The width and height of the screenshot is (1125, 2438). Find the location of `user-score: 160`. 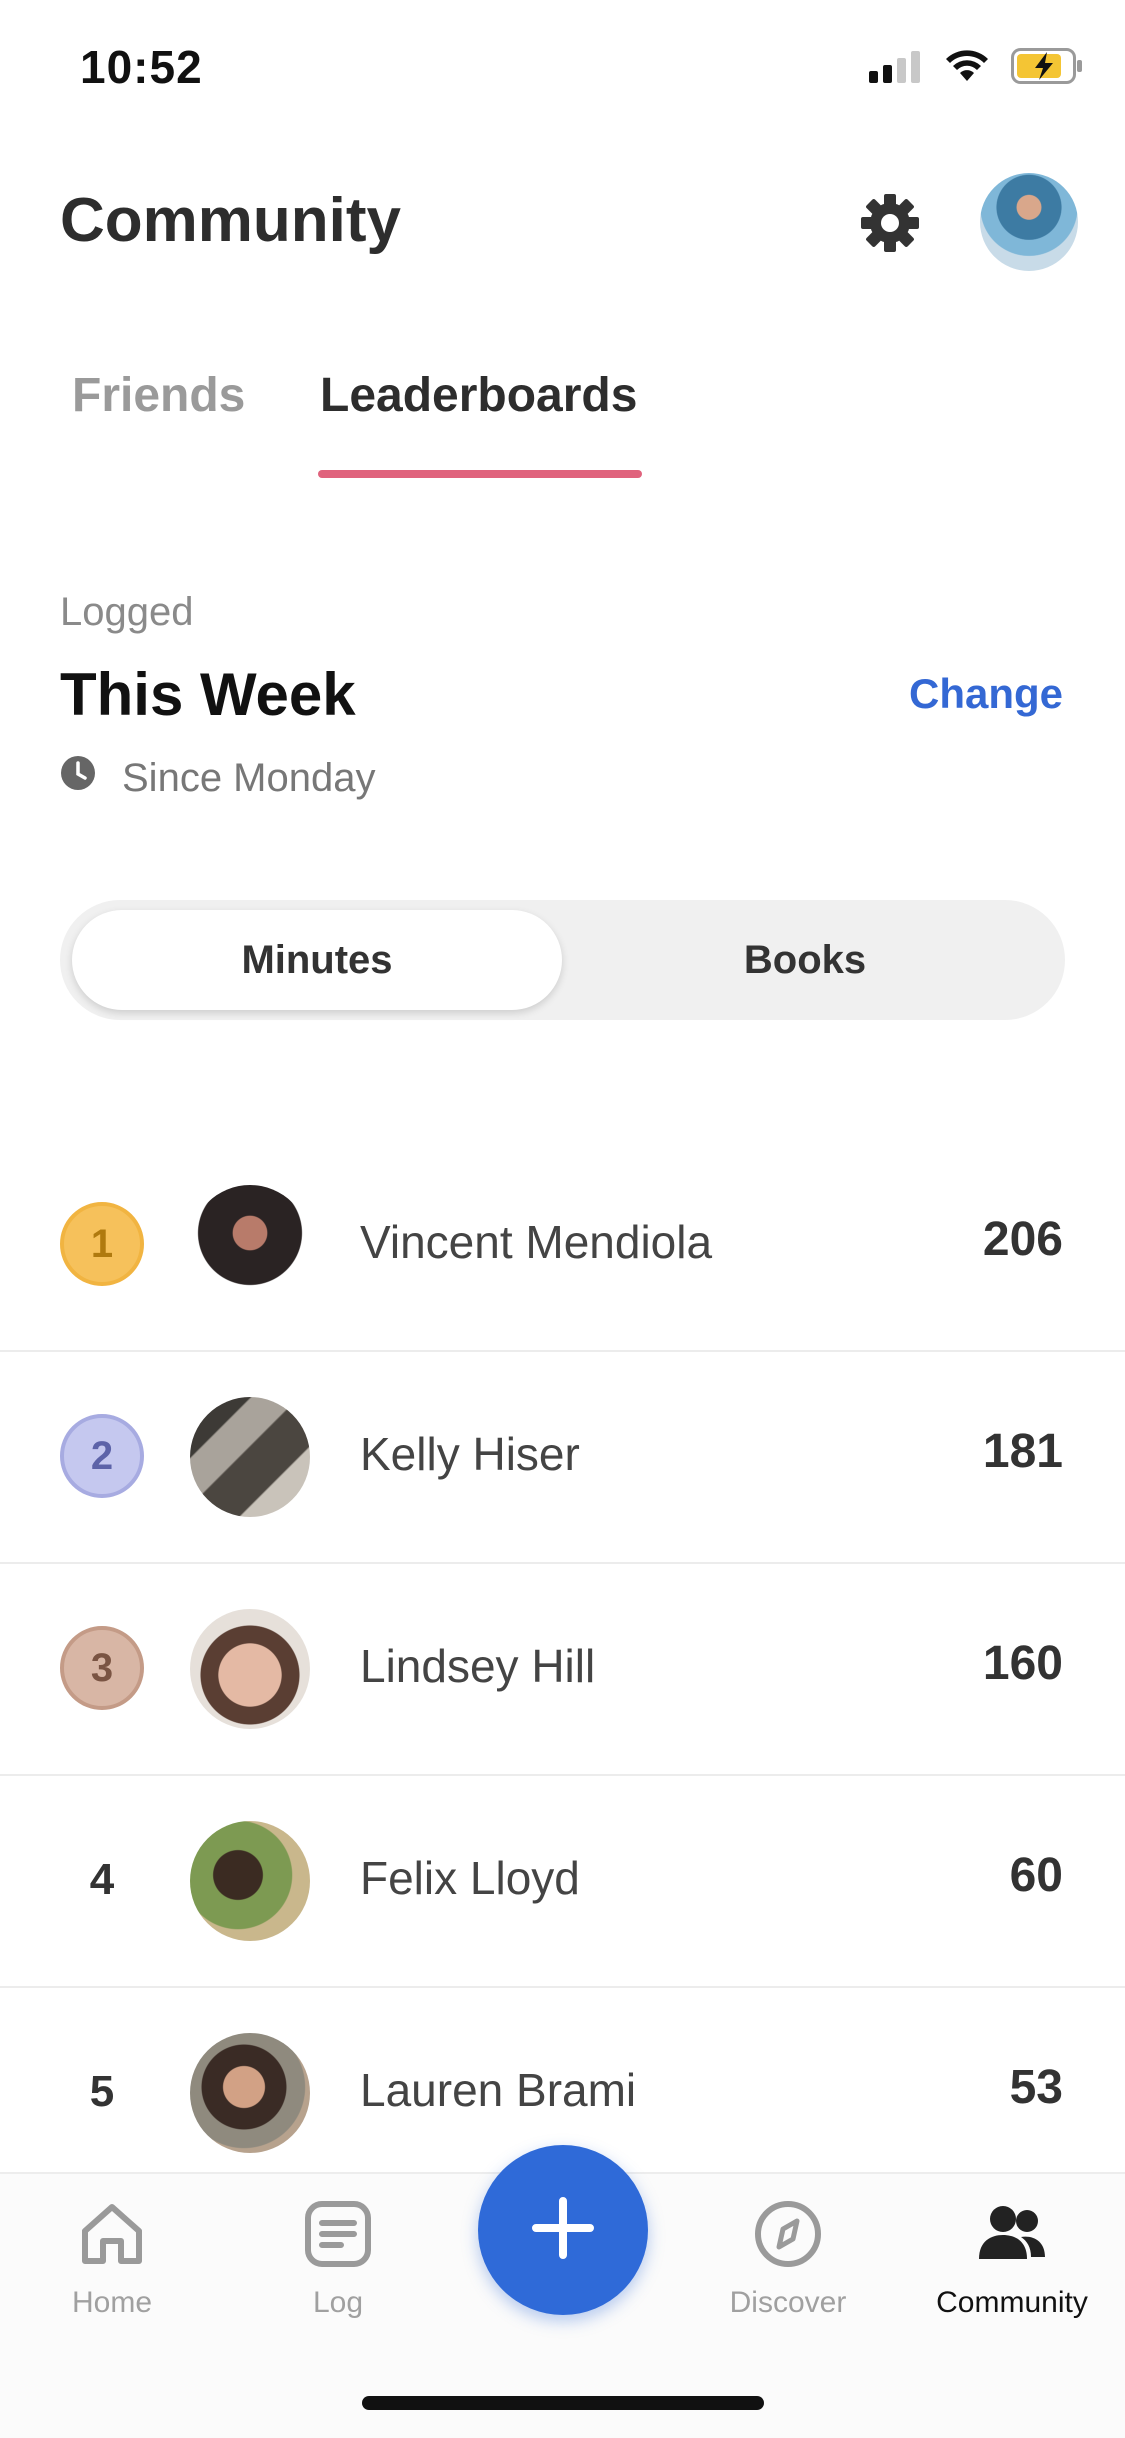

user-score: 160 is located at coordinates (1022, 1663).